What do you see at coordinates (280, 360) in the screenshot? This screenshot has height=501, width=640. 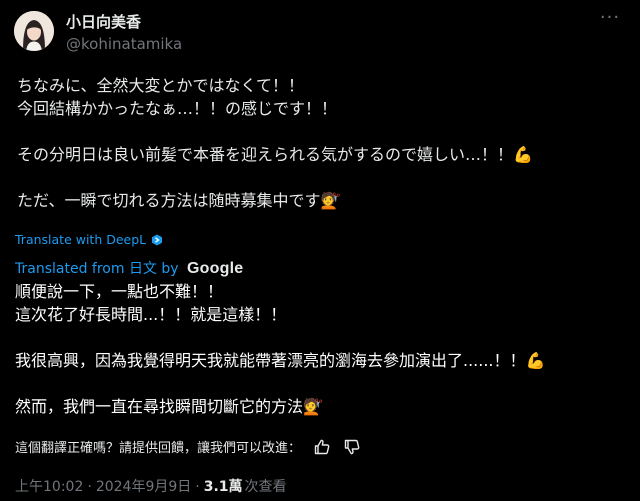 I see `translated-line: 我很高興，因為我覺得明天我就能帶著漂亮的瀏海去參加演出了......！！💪` at bounding box center [280, 360].